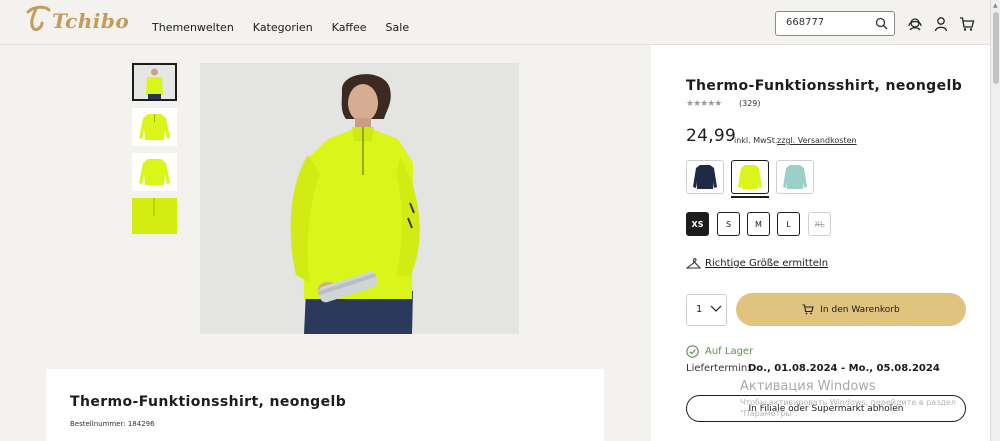 Image resolution: width=1000 pixels, height=441 pixels. Describe the element at coordinates (805, 22) in the screenshot. I see `search-value: 668777` at that location.